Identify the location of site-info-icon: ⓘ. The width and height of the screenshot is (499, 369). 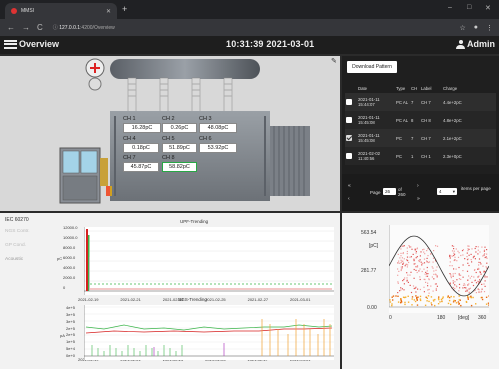
(55, 28).